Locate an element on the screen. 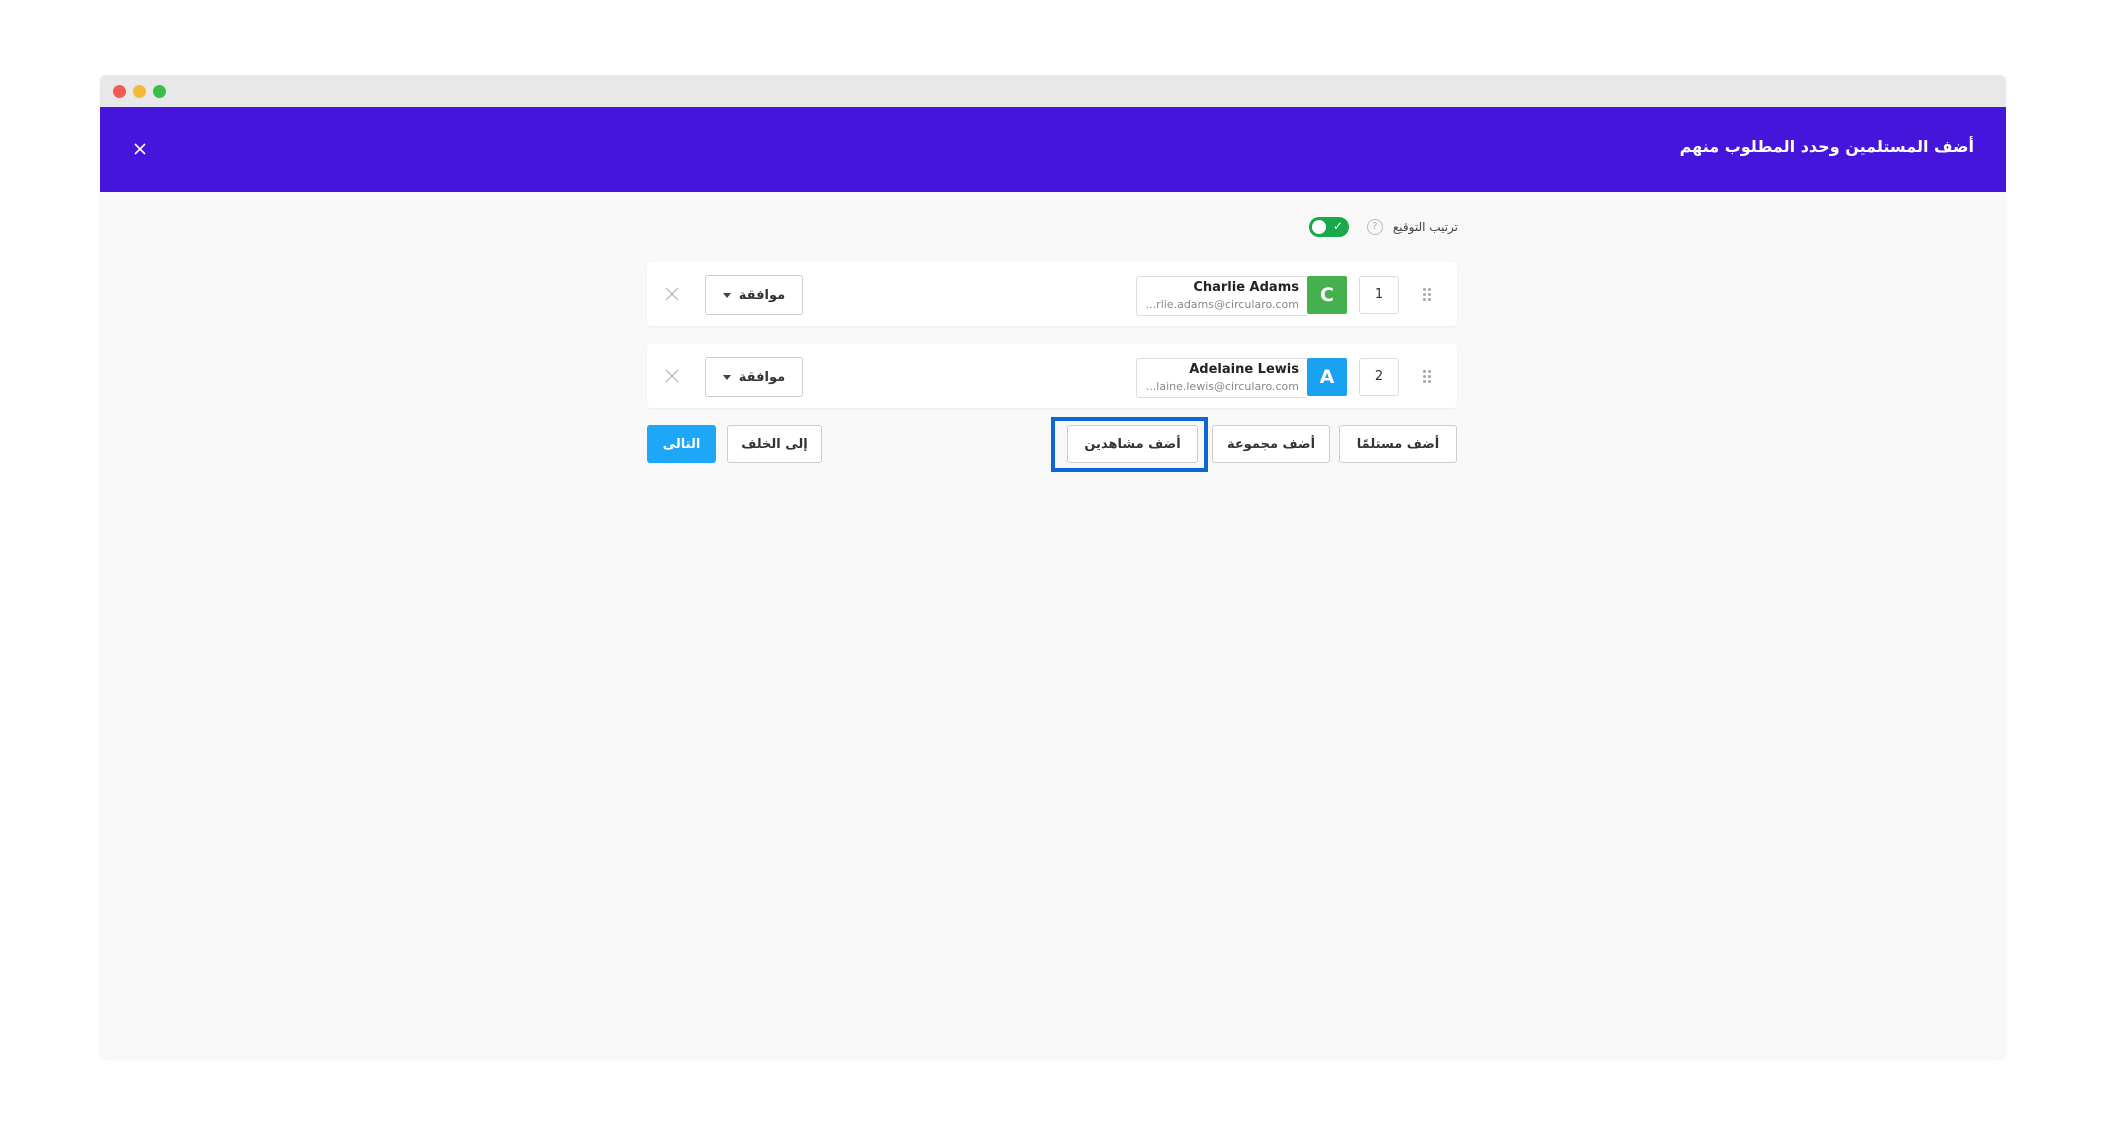  back-button: إلى الخلف is located at coordinates (774, 444).